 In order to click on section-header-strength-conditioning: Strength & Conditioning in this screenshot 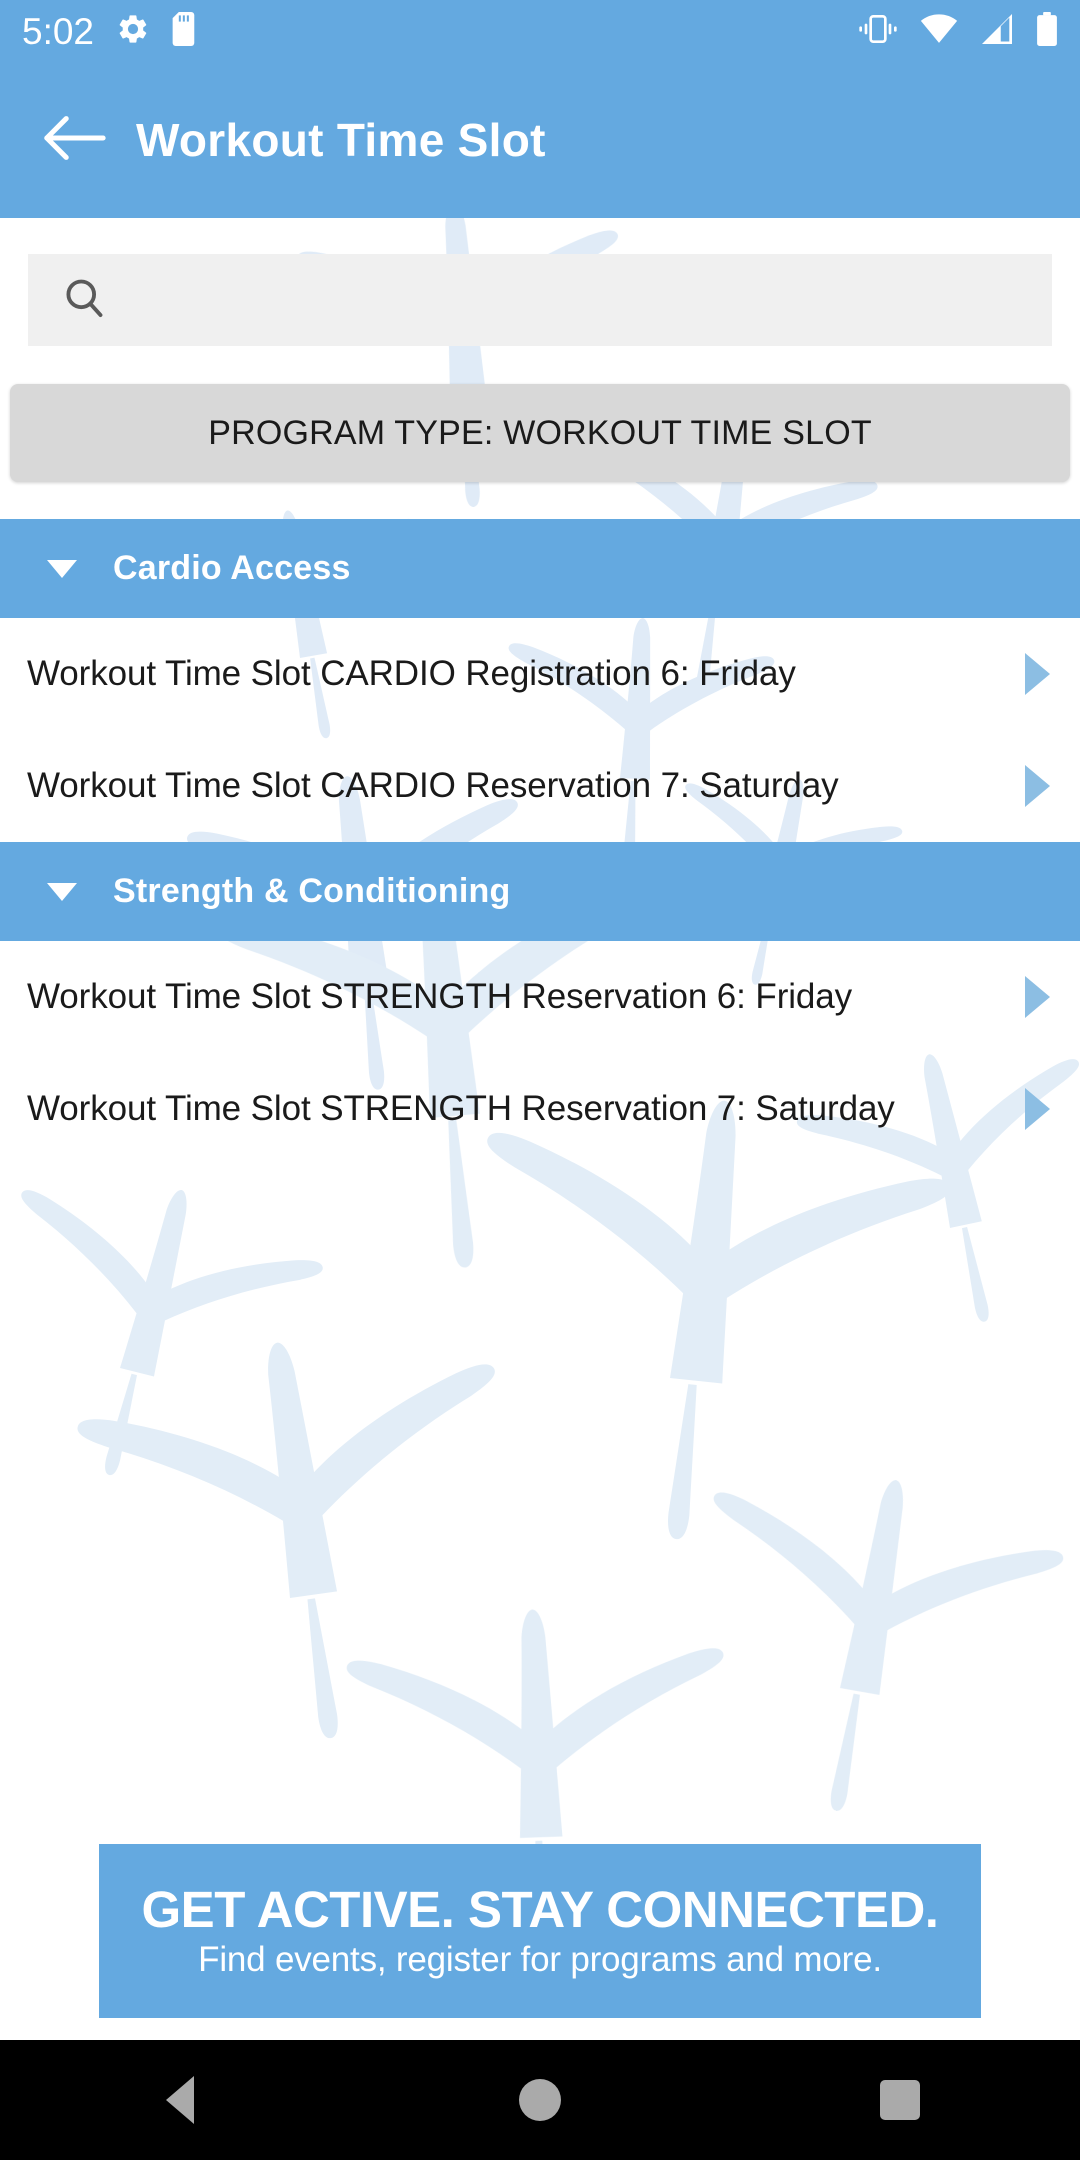, I will do `click(540, 891)`.